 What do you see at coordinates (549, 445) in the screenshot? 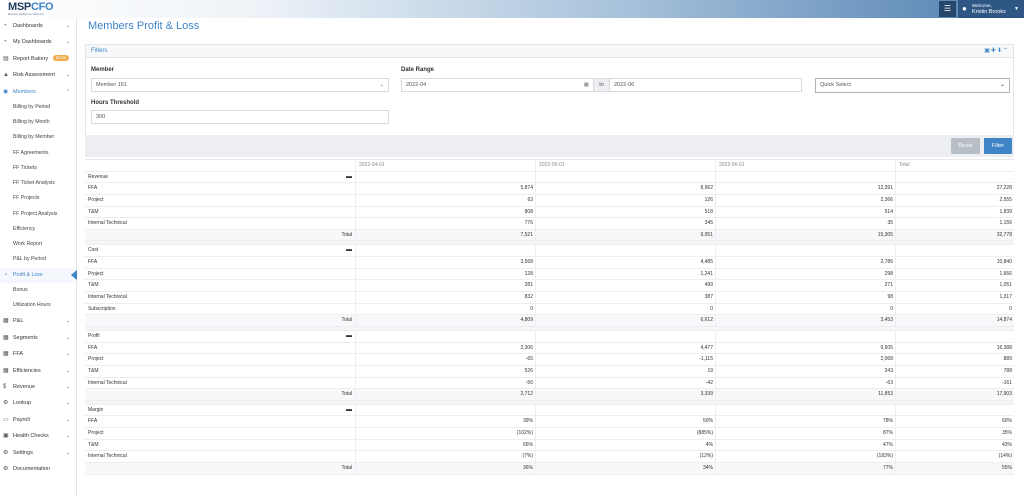
I see `table-row: T&M 65% 4% 47% 43%` at bounding box center [549, 445].